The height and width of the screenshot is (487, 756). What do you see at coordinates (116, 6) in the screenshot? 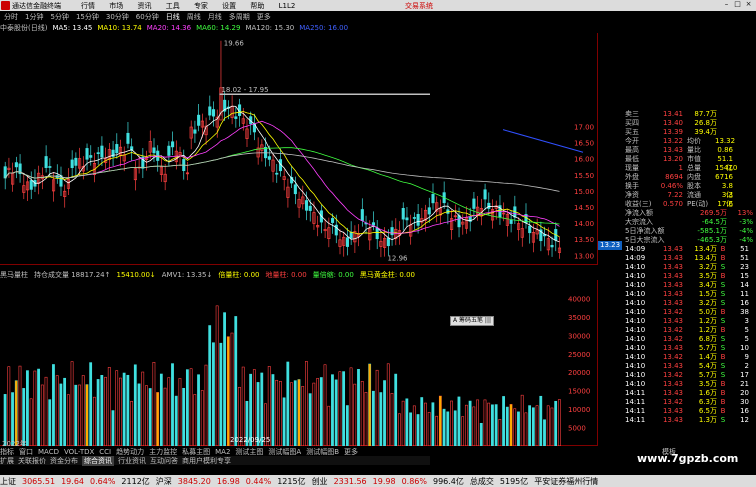
I see `menu-item-market: 市场` at bounding box center [116, 6].